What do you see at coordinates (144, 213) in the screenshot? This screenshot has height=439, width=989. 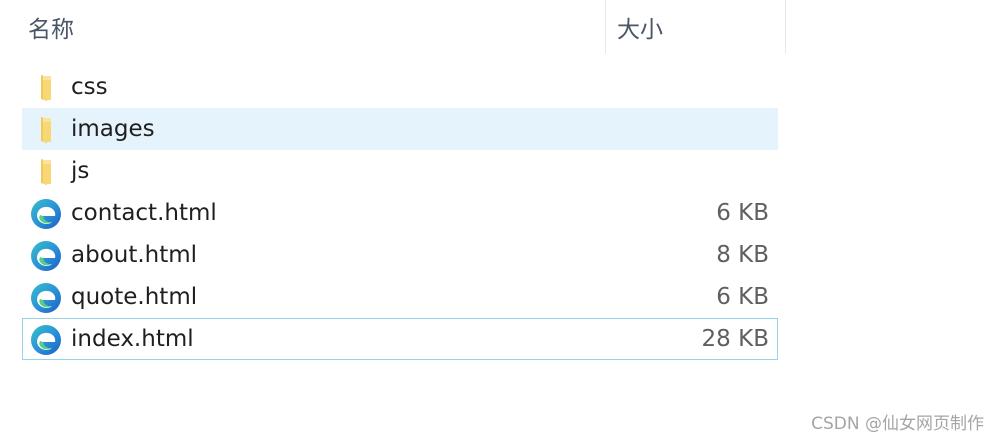 I see `file-name: contact.html` at bounding box center [144, 213].